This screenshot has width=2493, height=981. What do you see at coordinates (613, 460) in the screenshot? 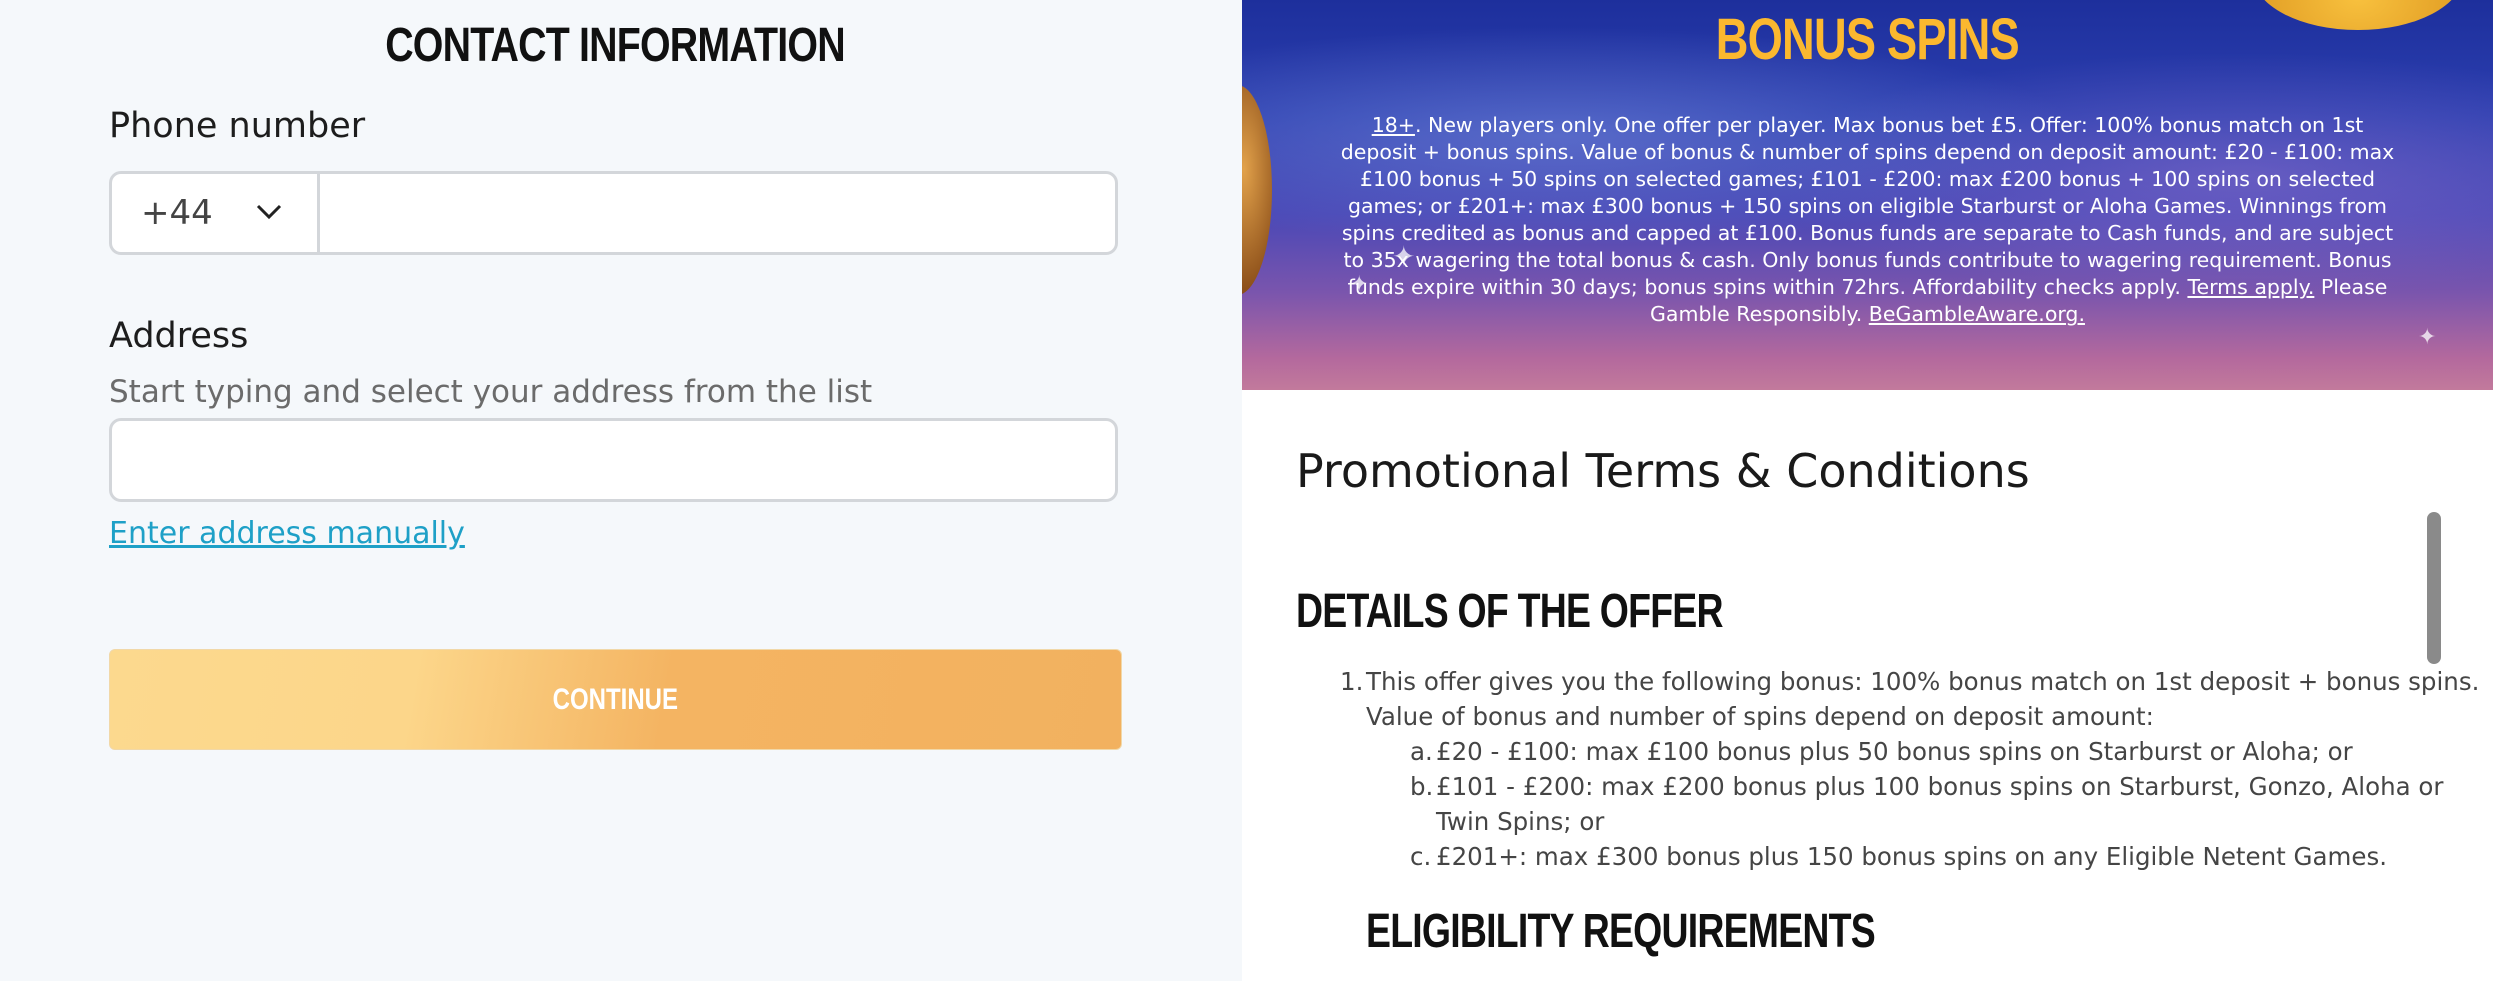
I see `address-input` at bounding box center [613, 460].